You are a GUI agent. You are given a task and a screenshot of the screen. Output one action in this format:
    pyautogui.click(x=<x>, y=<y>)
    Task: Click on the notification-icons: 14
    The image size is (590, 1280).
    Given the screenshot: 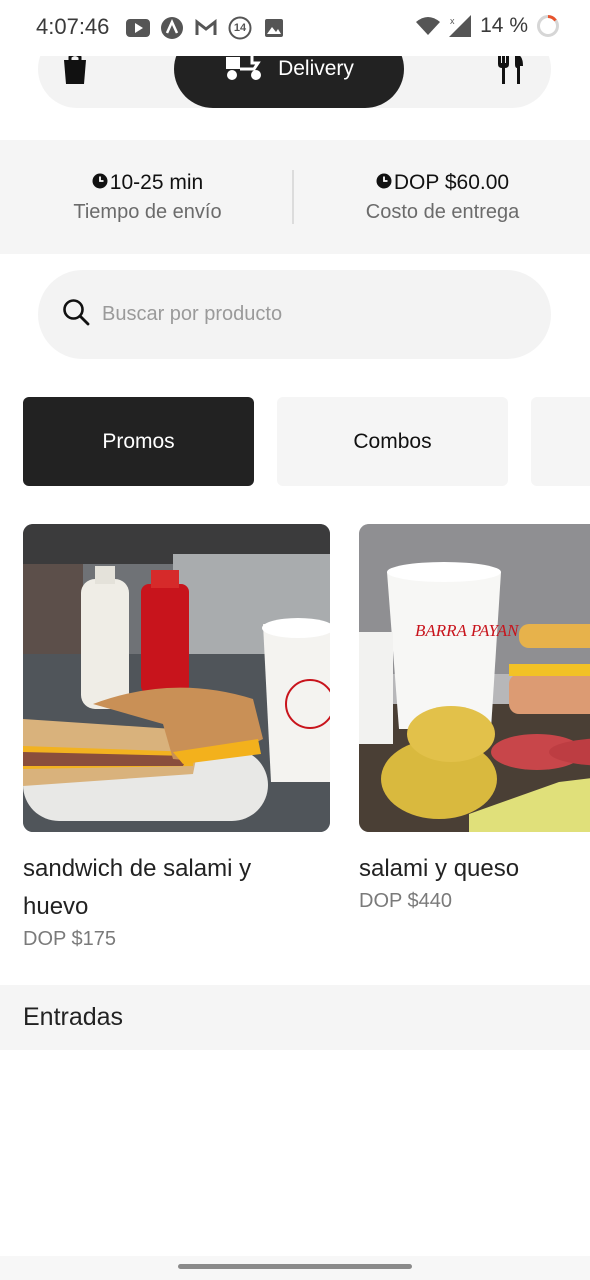 What is the action you would take?
    pyautogui.click(x=206, y=28)
    